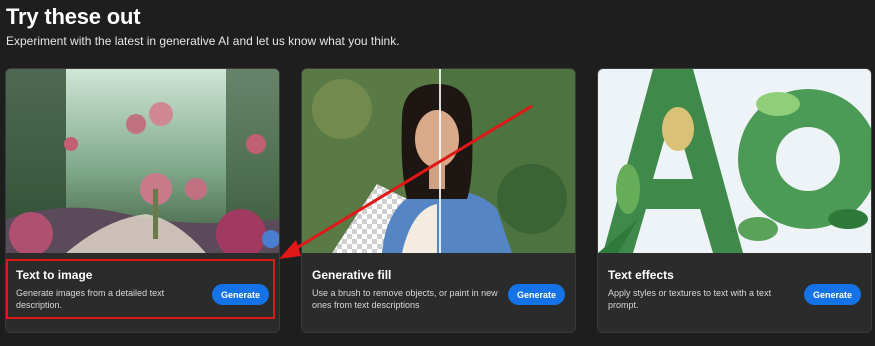 Image resolution: width=875 pixels, height=346 pixels. What do you see at coordinates (641, 275) in the screenshot?
I see `card-title: Text effects` at bounding box center [641, 275].